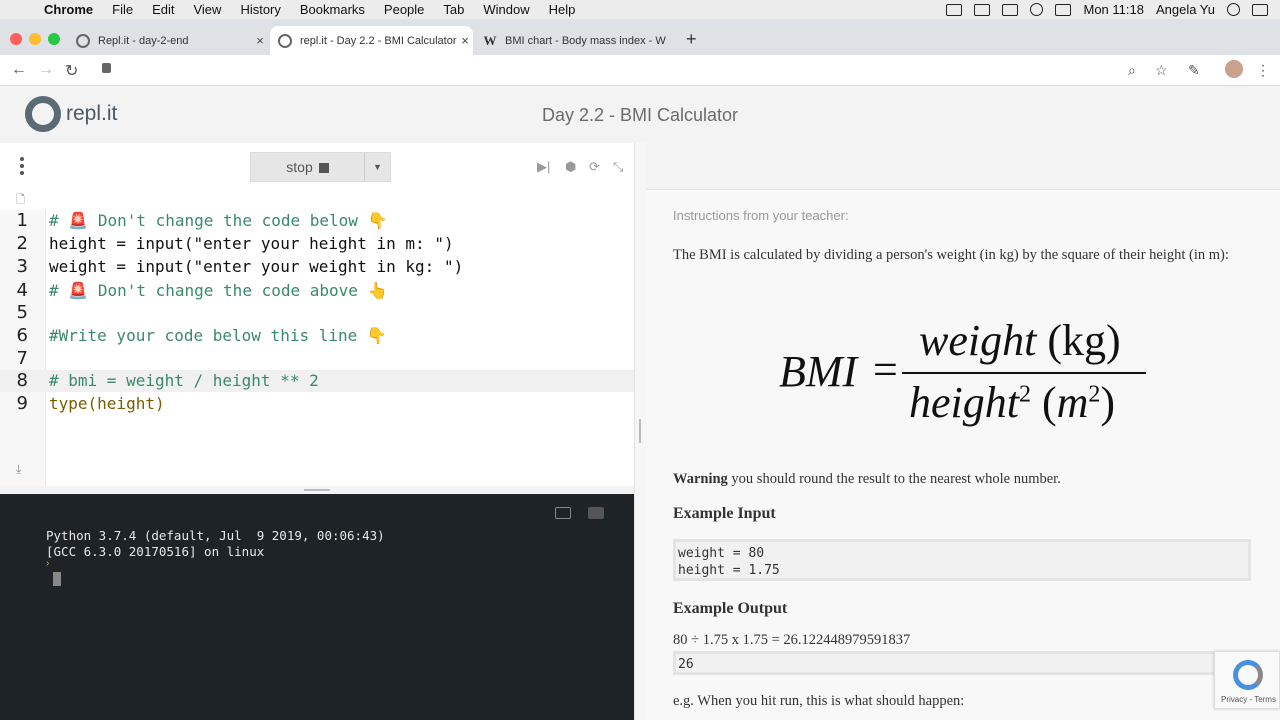 The height and width of the screenshot is (720, 1280). What do you see at coordinates (570, 167) in the screenshot?
I see `package-icon: ⬢` at bounding box center [570, 167].